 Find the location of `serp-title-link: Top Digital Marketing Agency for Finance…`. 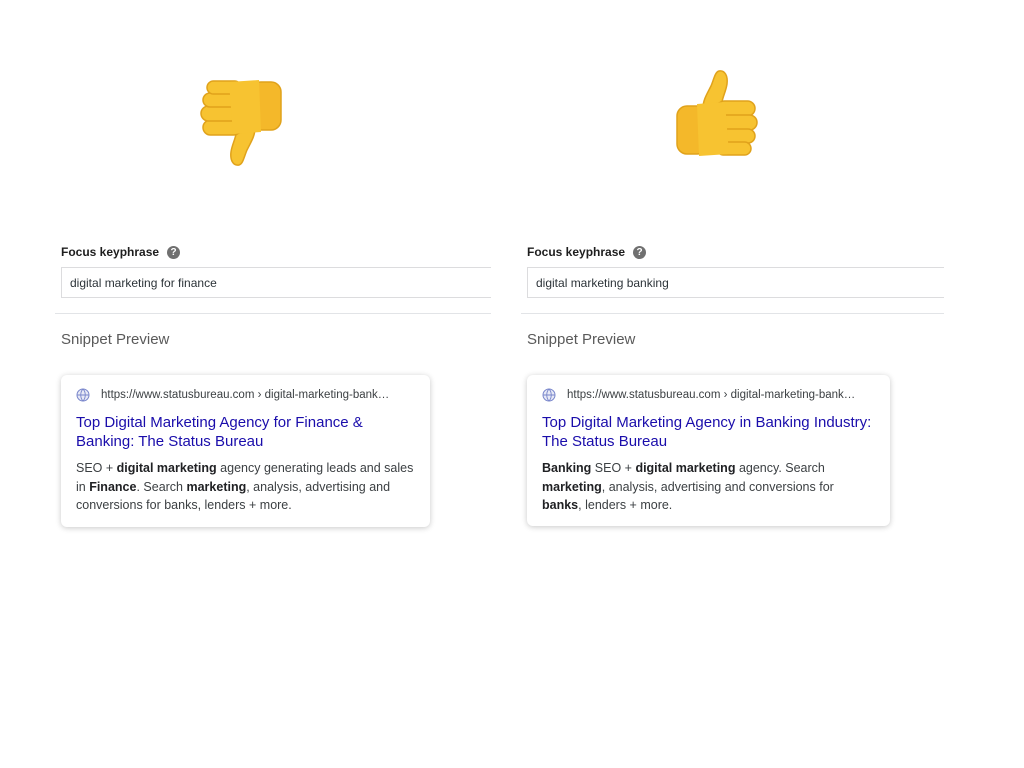

serp-title-link: Top Digital Marketing Agency for Finance… is located at coordinates (246, 432).